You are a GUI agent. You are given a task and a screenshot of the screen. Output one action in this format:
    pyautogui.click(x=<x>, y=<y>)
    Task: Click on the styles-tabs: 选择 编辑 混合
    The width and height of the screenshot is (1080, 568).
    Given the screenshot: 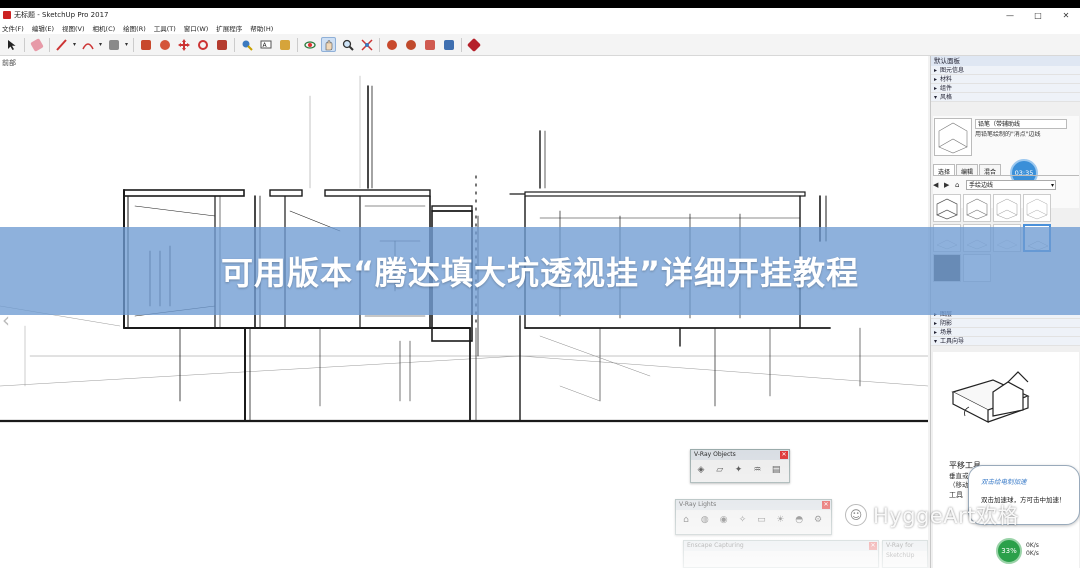 What is the action you would take?
    pyautogui.click(x=1006, y=170)
    